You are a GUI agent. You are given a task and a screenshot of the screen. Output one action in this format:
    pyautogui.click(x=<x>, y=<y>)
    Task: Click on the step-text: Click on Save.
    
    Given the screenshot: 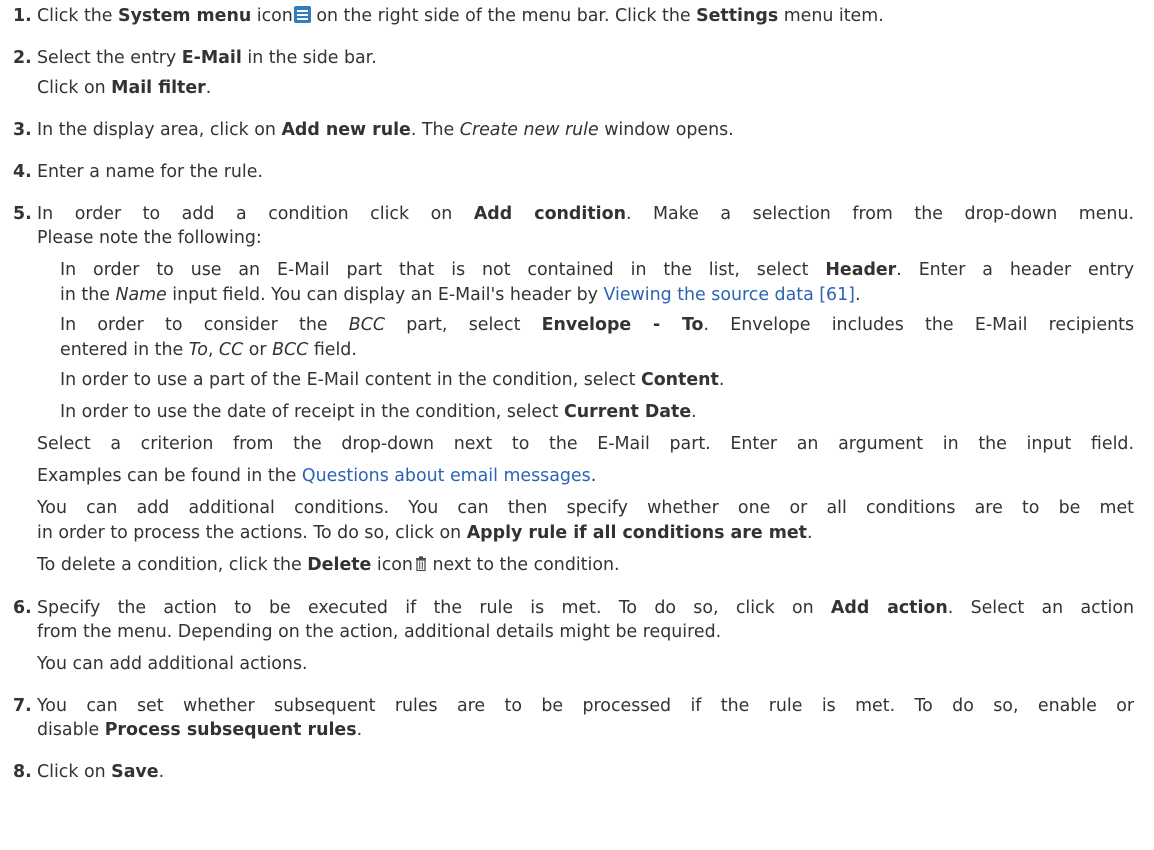 What is the action you would take?
    pyautogui.click(x=101, y=772)
    